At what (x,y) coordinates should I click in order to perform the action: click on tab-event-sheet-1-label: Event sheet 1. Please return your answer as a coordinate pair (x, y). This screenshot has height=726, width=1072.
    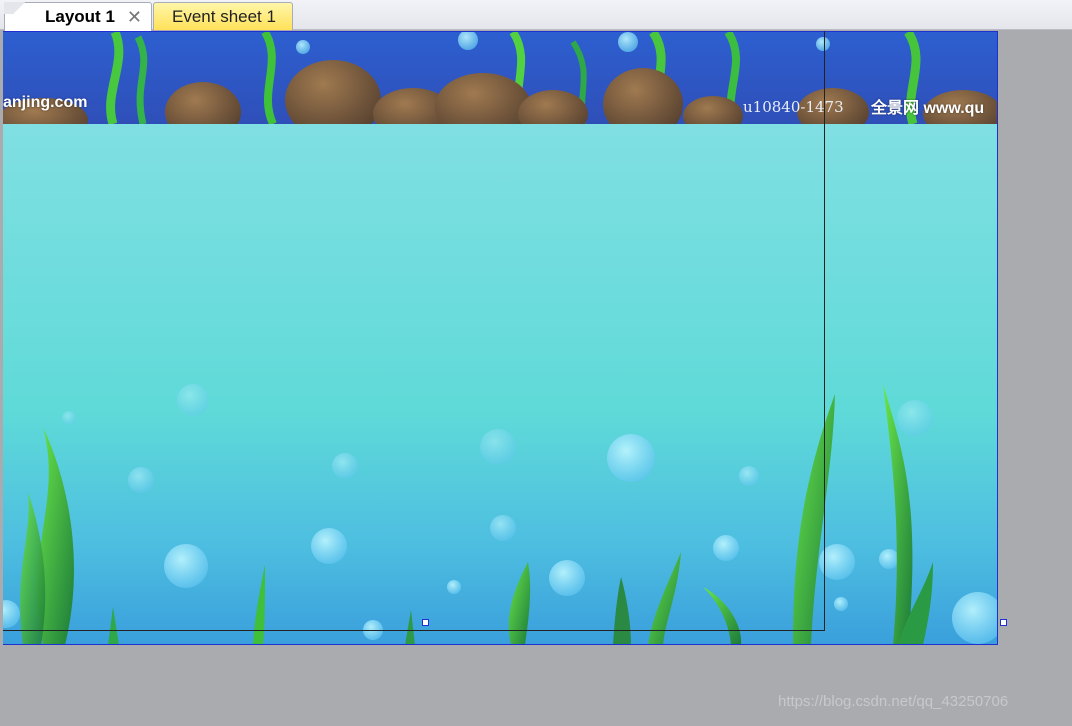
    Looking at the image, I should click on (224, 16).